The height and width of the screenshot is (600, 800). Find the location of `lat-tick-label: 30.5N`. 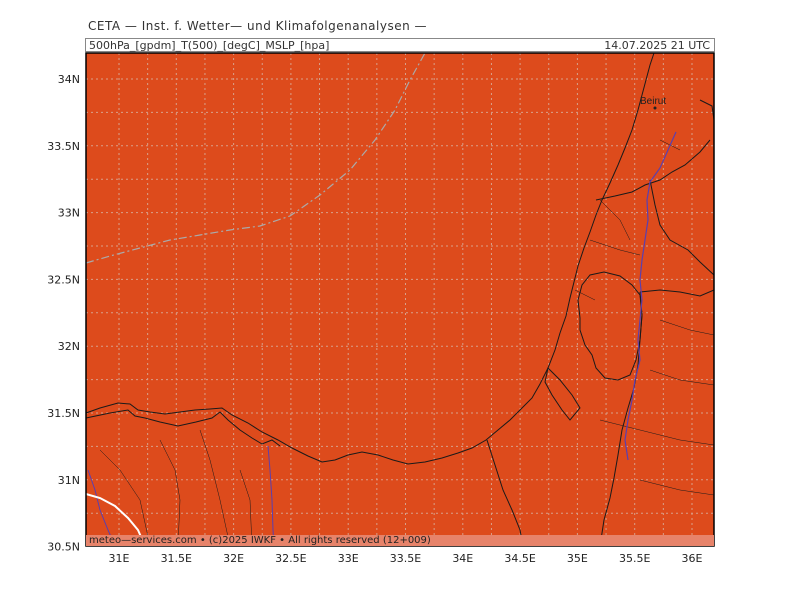

lat-tick-label: 30.5N is located at coordinates (63, 547).